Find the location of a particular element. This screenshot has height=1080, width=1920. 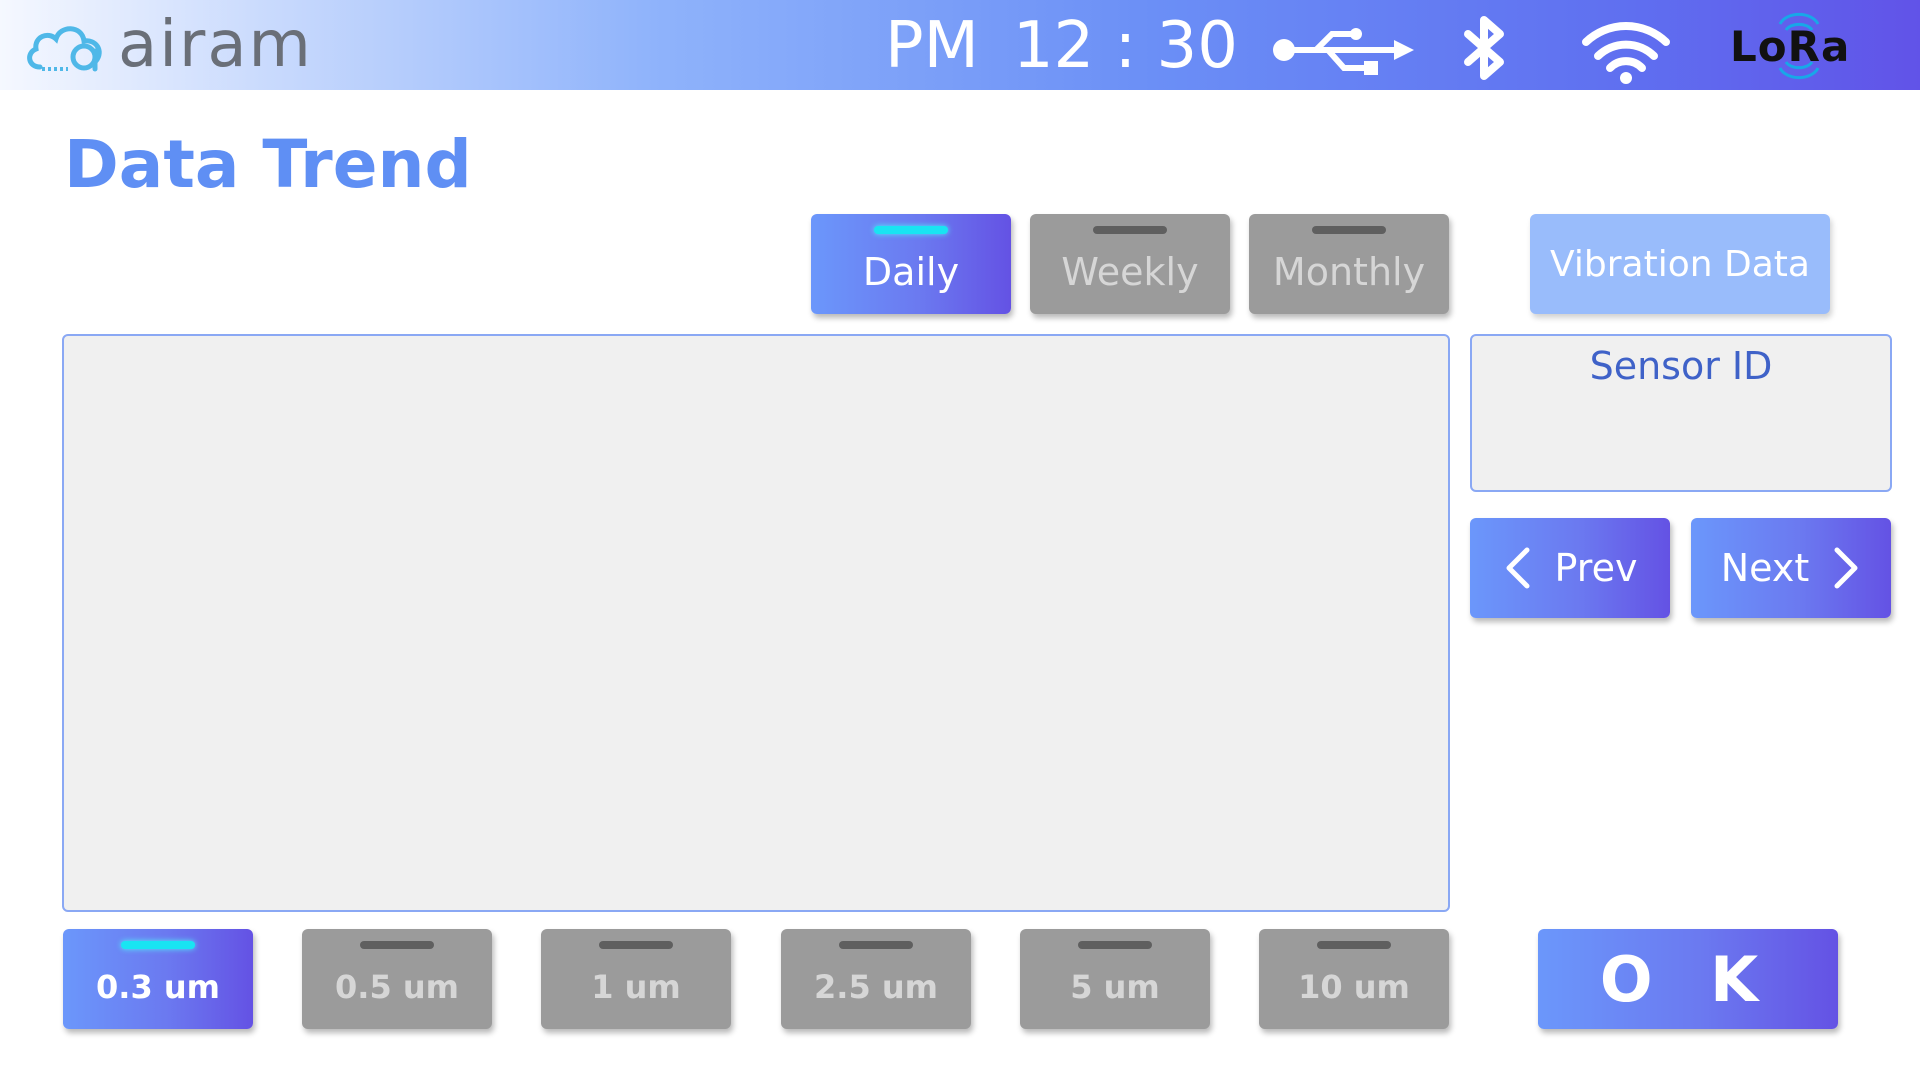

size-label: 10 um is located at coordinates (1354, 987).